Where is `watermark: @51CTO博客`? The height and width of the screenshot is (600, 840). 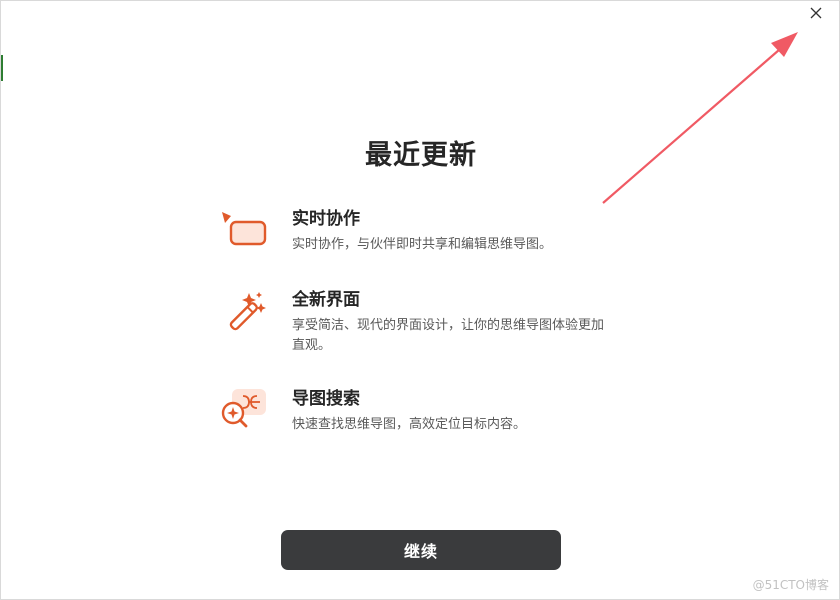 watermark: @51CTO博客 is located at coordinates (790, 585).